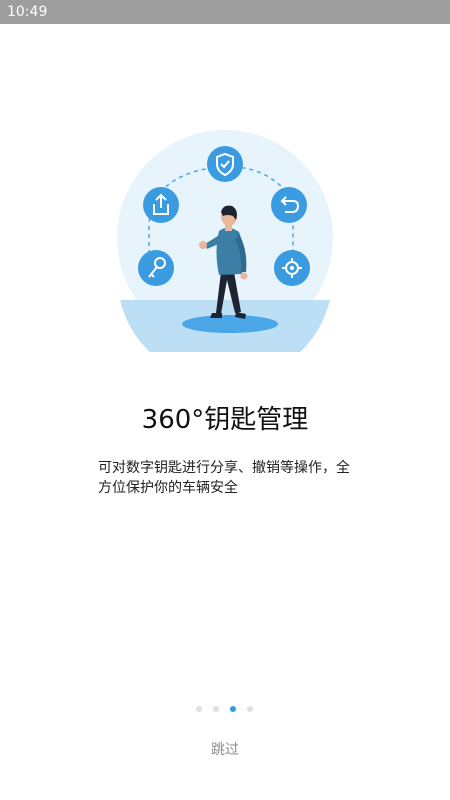  What do you see at coordinates (27, 12) in the screenshot?
I see `status-time: 10:49` at bounding box center [27, 12].